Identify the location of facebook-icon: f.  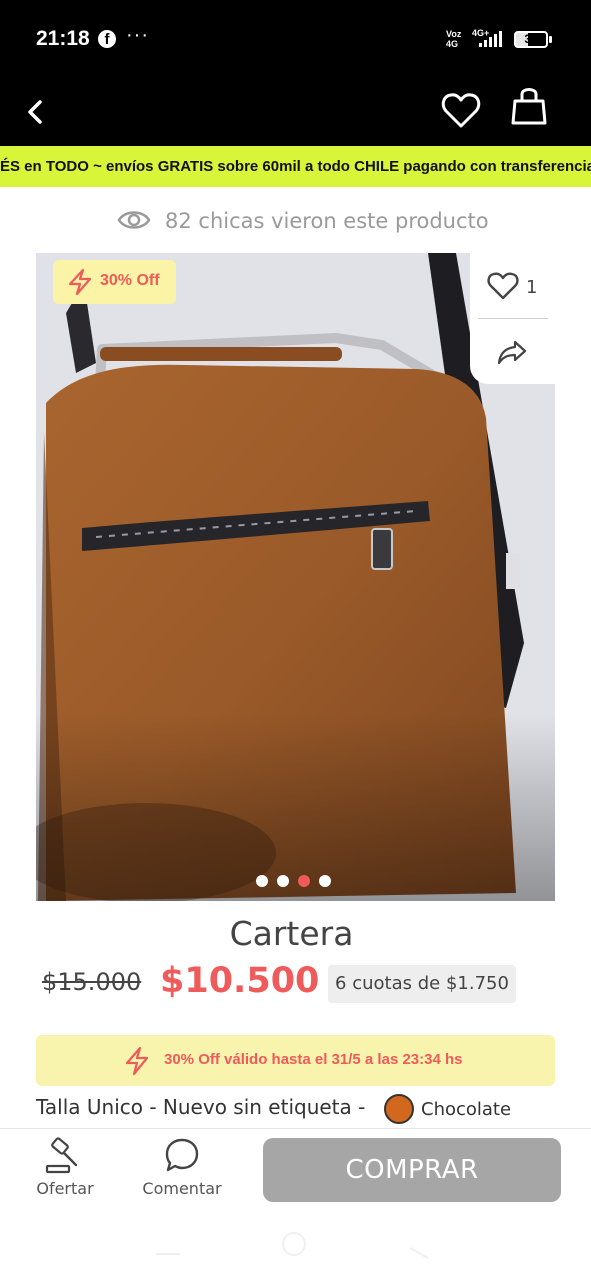
(107, 39).